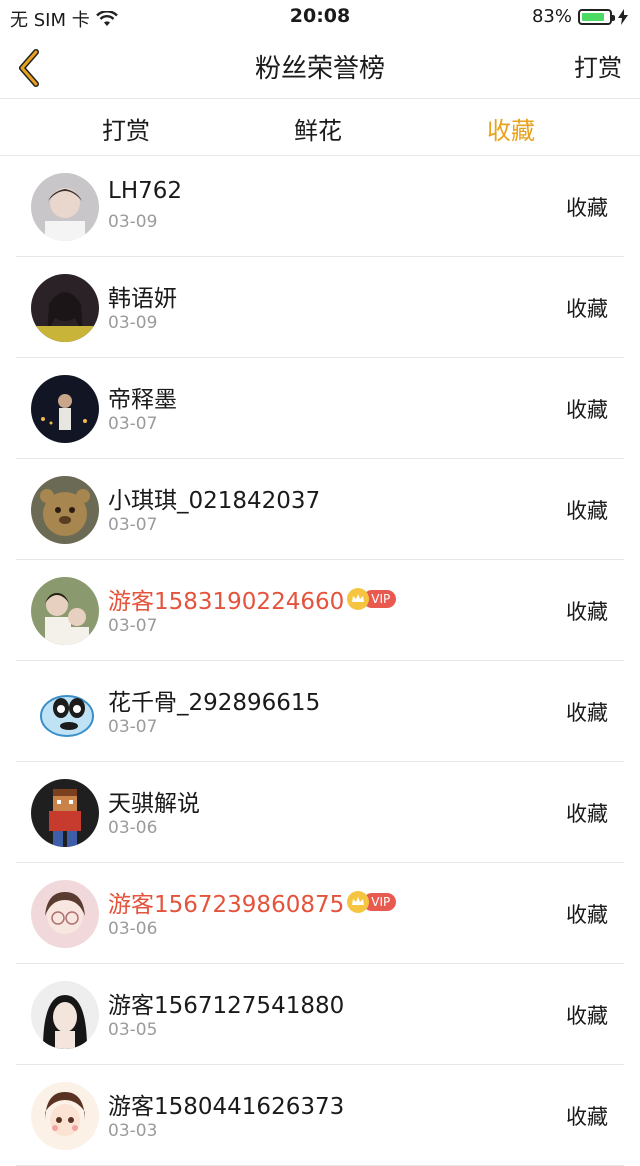 The image size is (640, 1166). Describe the element at coordinates (154, 804) in the screenshot. I see `fan-name: 天骐解说` at that location.